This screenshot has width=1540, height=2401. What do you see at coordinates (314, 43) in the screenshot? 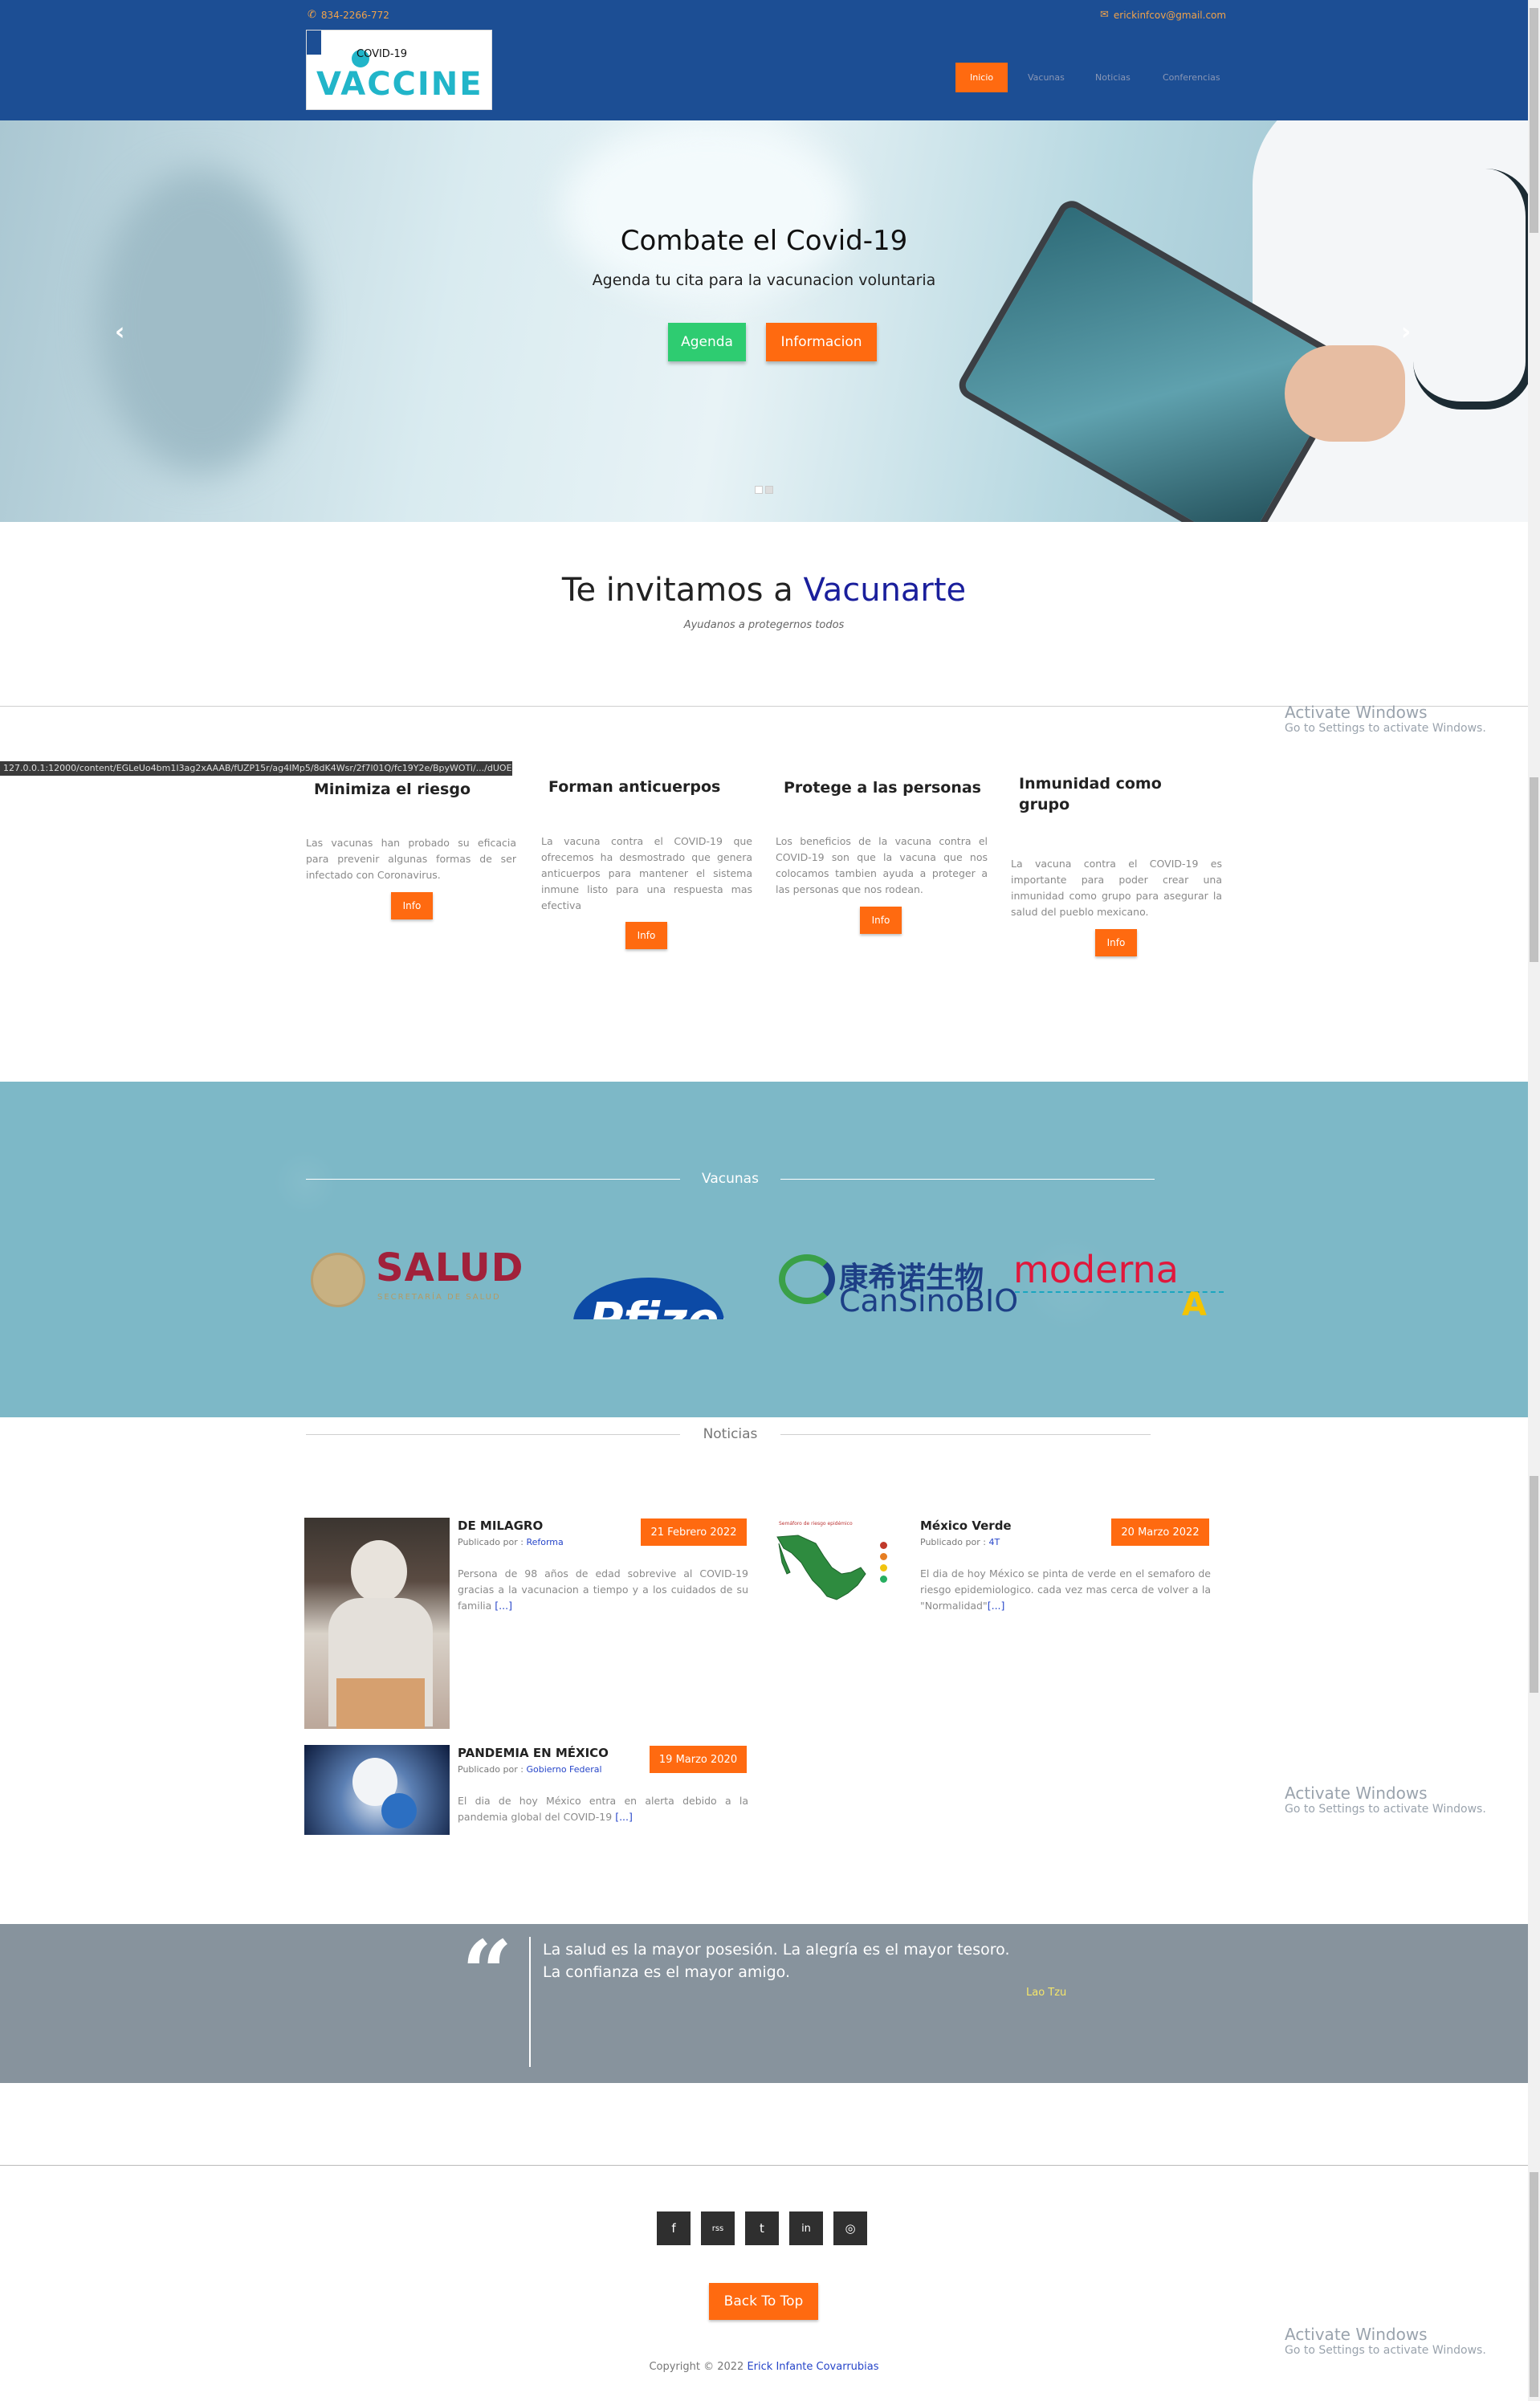
I see `logo-notch` at bounding box center [314, 43].